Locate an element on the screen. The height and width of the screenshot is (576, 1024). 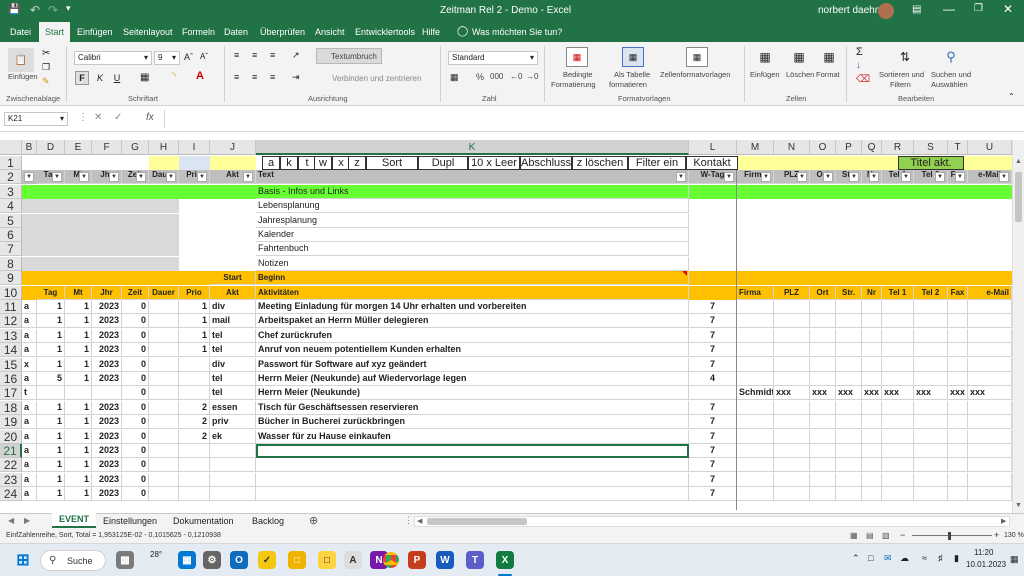
align-center-icon: ≡ is located at coordinates (254, 77).